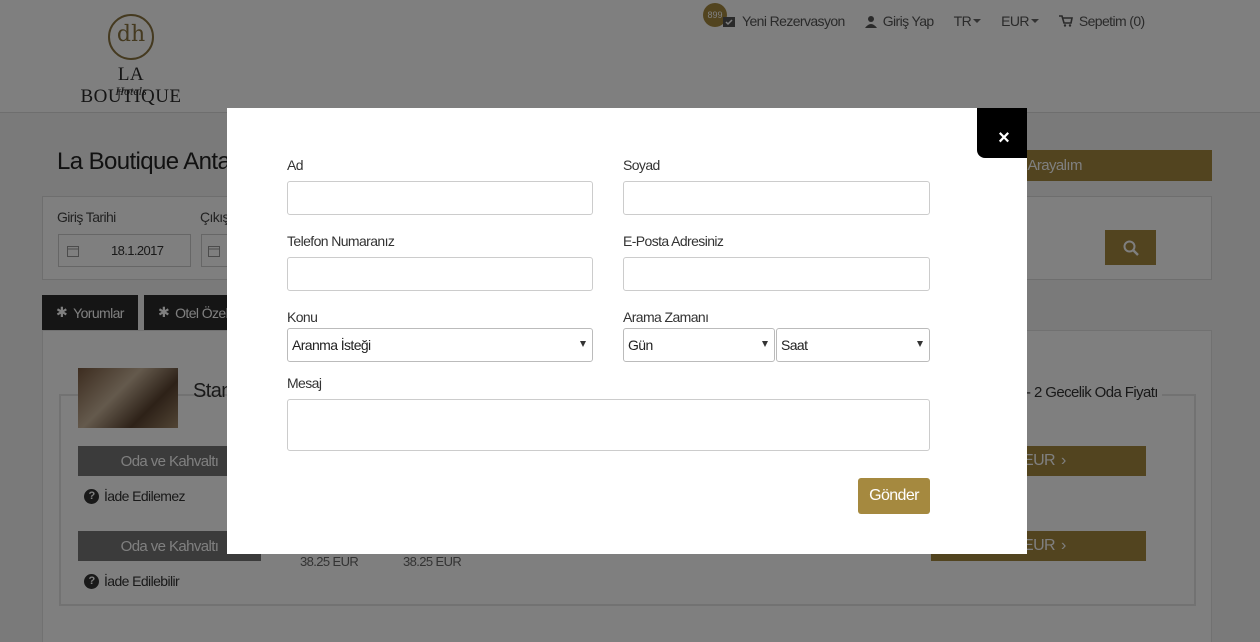  What do you see at coordinates (304, 383) in the screenshot?
I see `message-label: Mesaj` at bounding box center [304, 383].